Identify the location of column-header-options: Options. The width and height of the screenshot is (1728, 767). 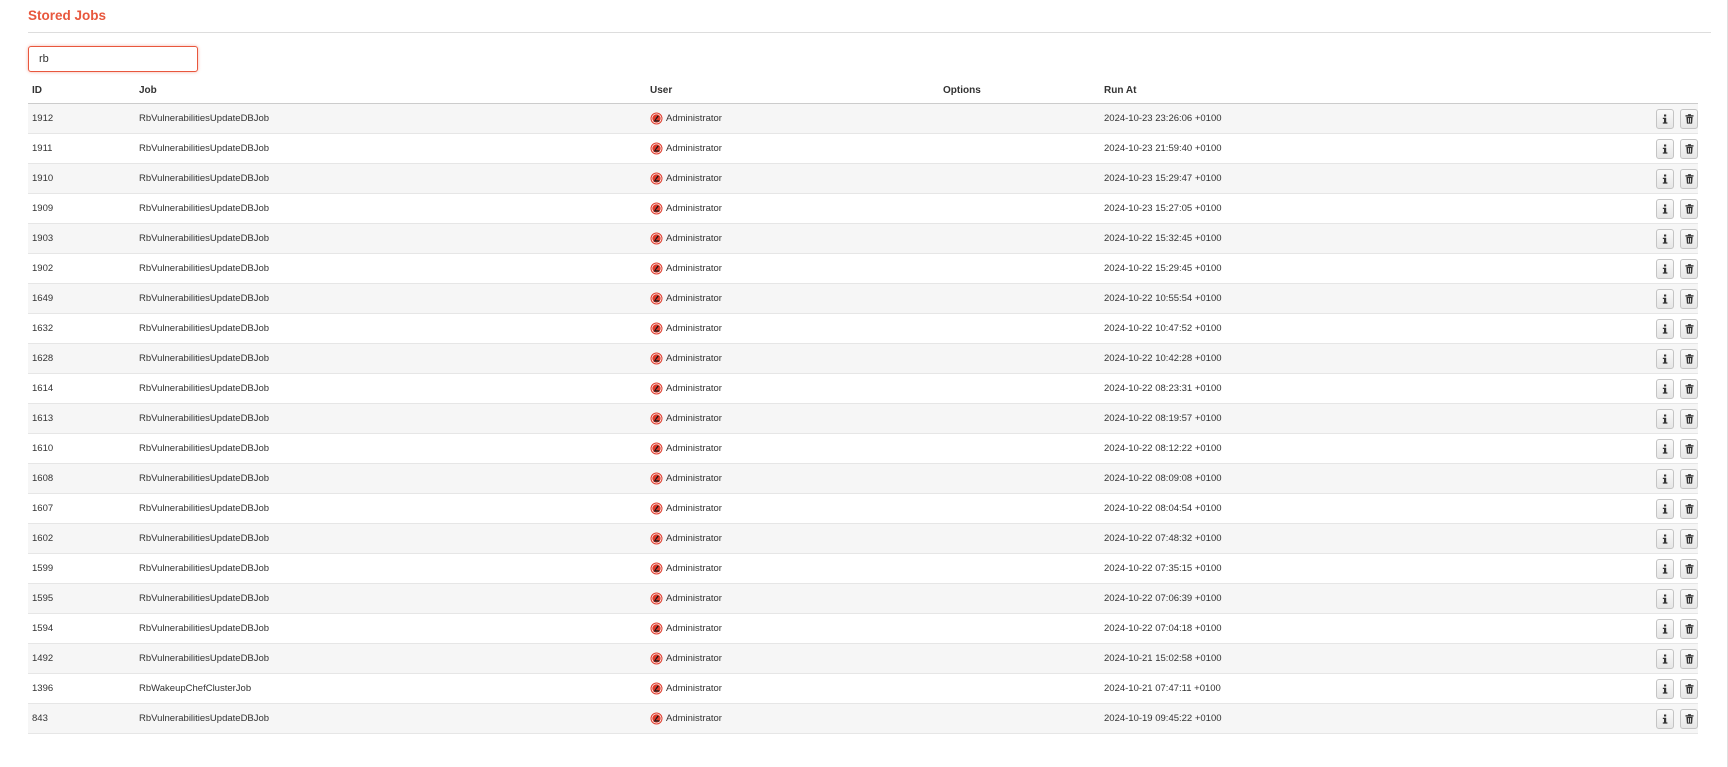
(1019, 91).